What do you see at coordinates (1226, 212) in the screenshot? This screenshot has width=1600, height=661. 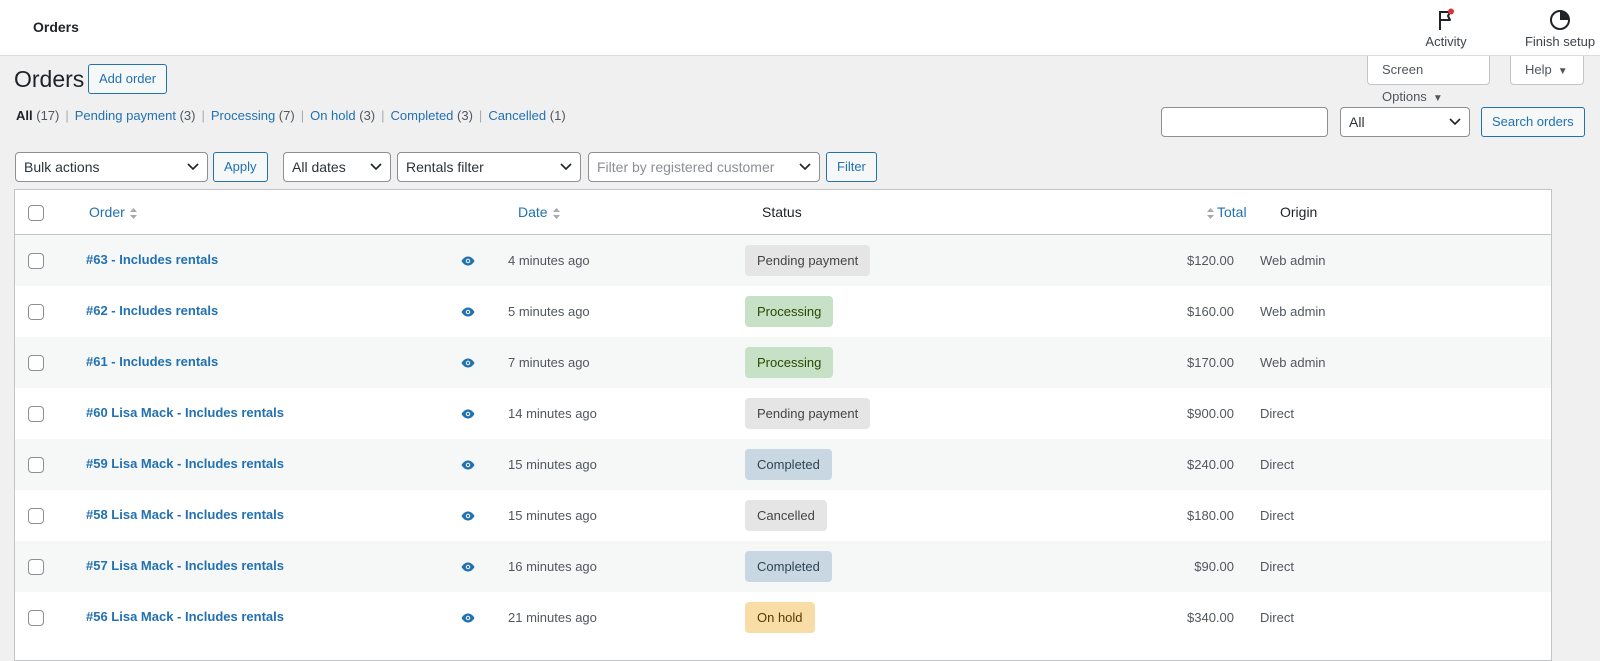 I see `column-total: Total` at bounding box center [1226, 212].